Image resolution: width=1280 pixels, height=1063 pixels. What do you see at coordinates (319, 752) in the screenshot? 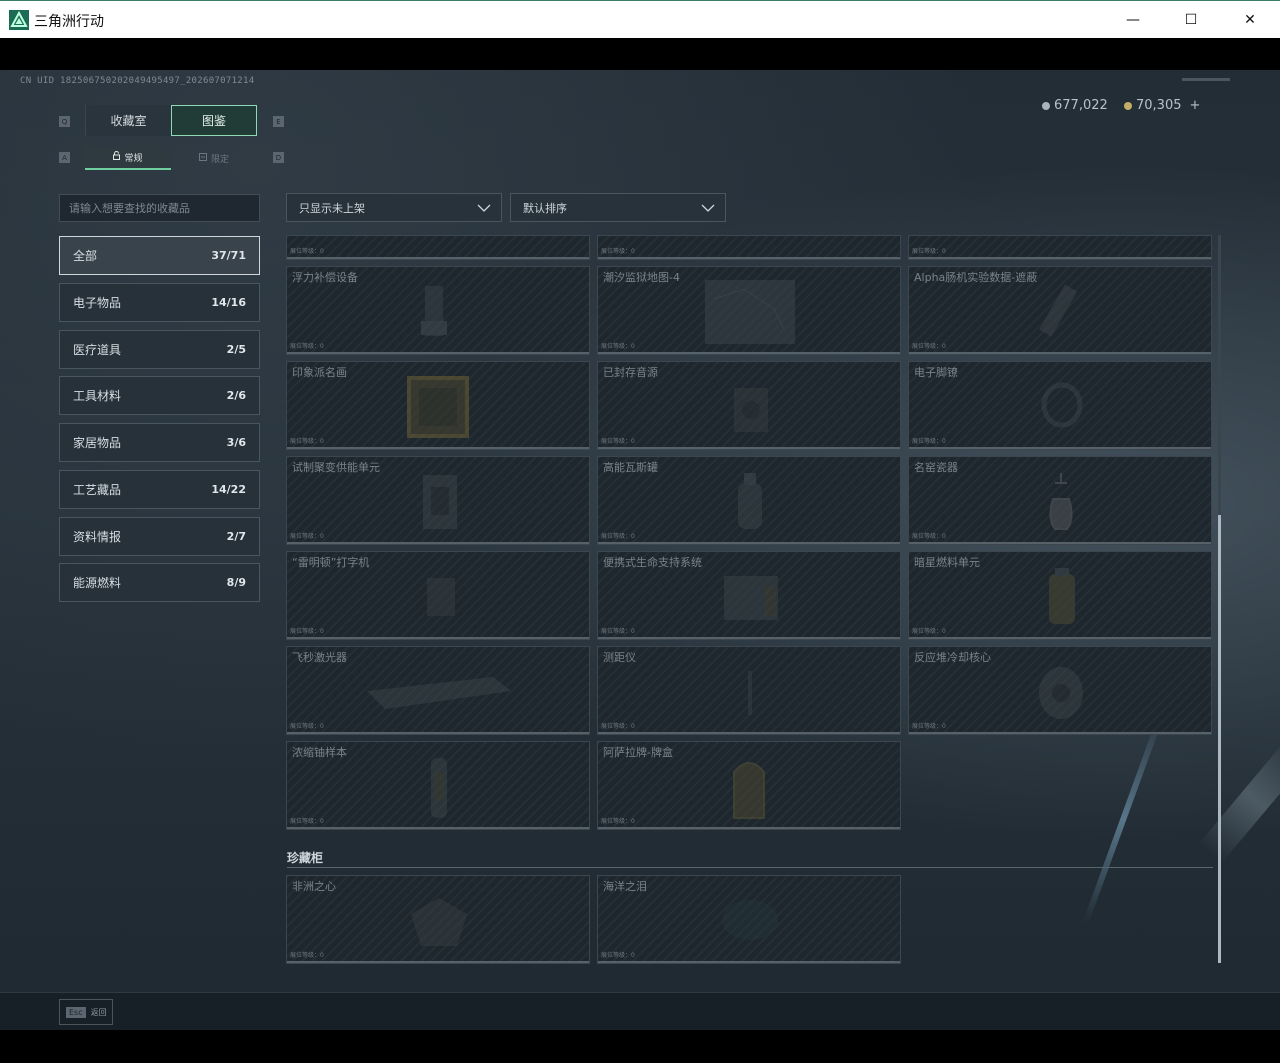
I see `card-name: 浓缩铀样本` at bounding box center [319, 752].